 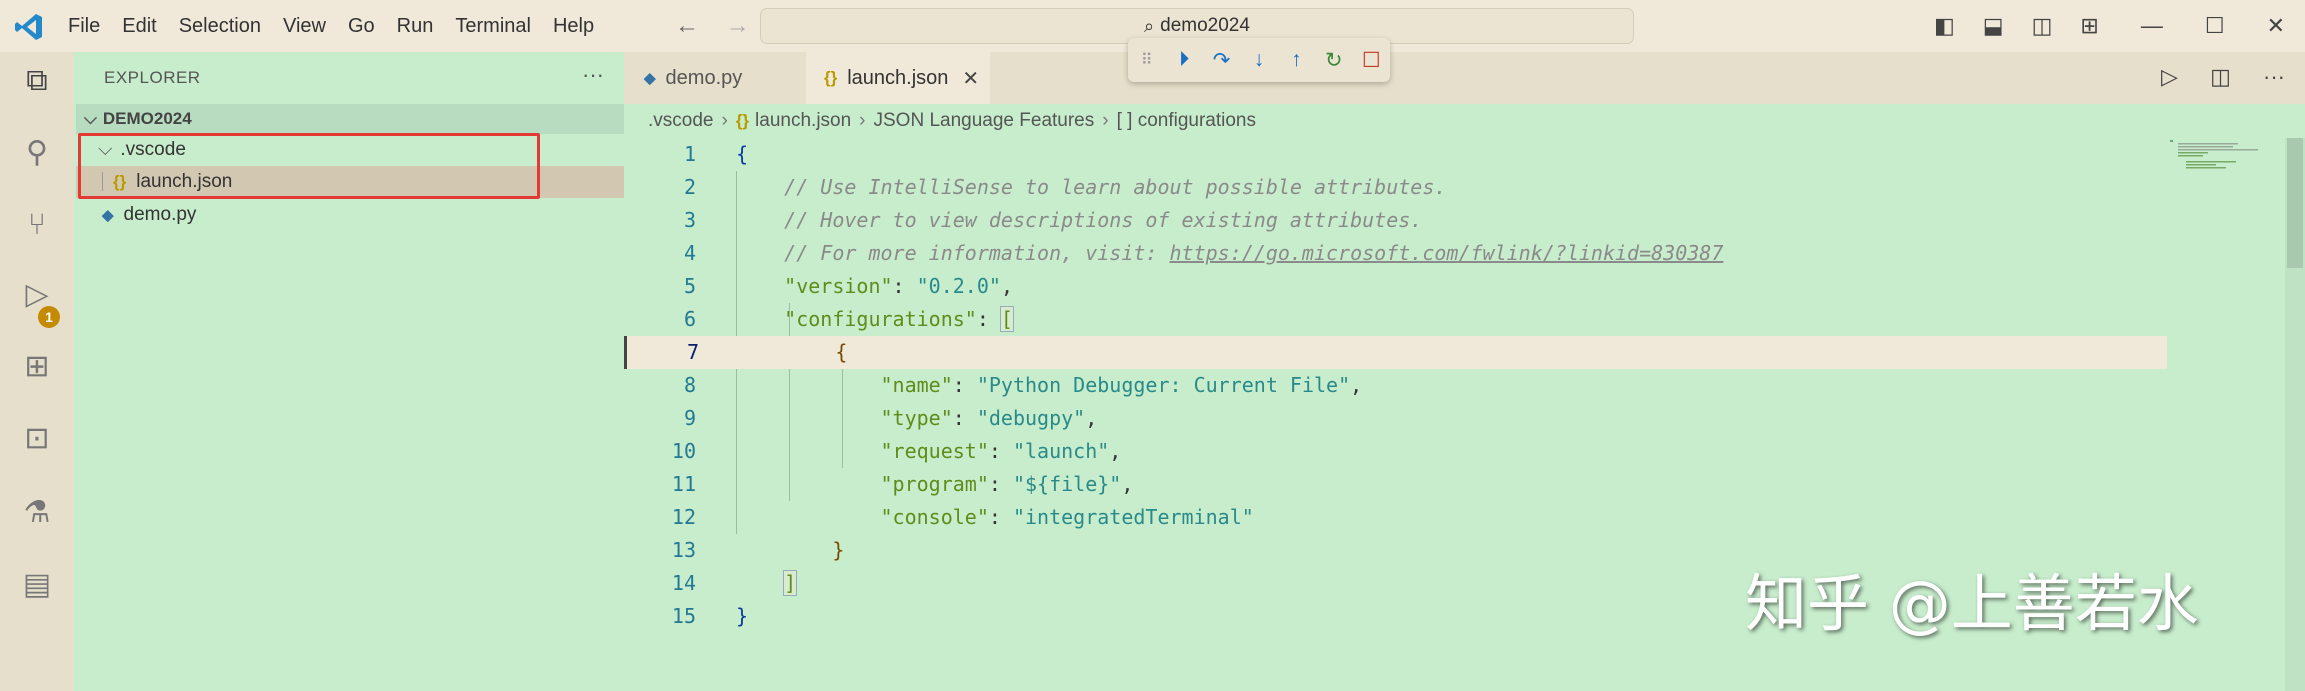 I want to click on tab-label: demo.py, so click(x=704, y=77).